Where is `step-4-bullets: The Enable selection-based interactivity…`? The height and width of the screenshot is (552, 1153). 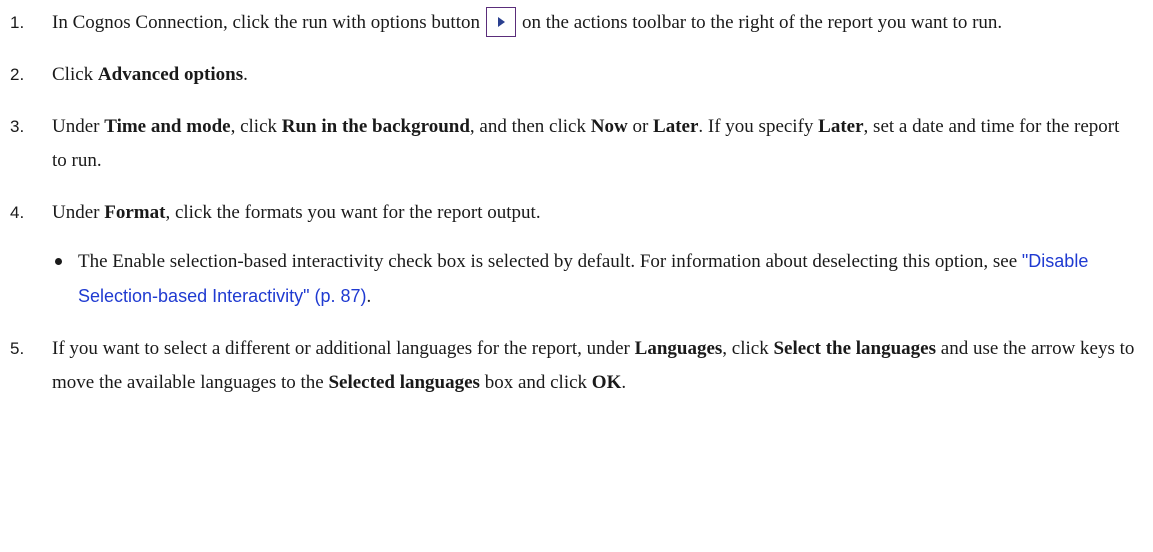 step-4-bullets: The Enable selection-based interactivity… is located at coordinates (593, 279).